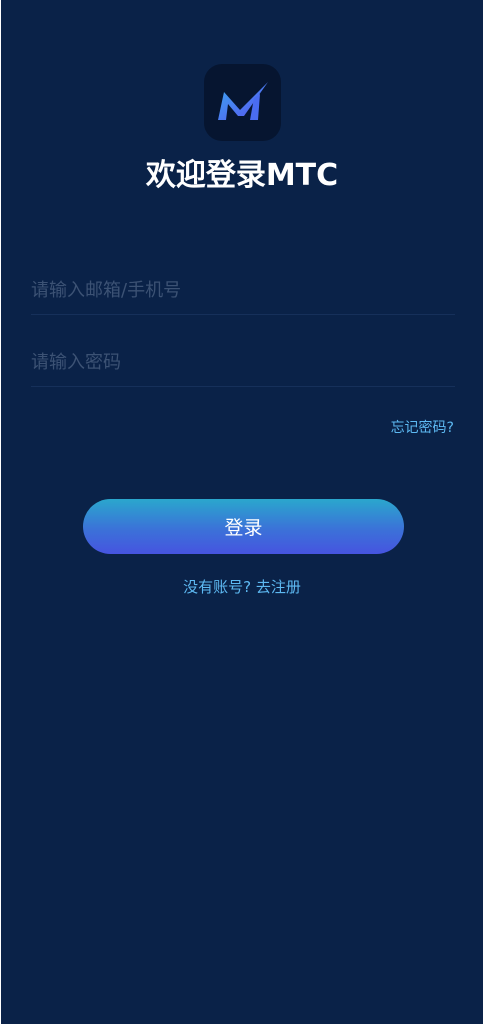 The width and height of the screenshot is (484, 1024). Describe the element at coordinates (243, 290) in the screenshot. I see `email-phone-input` at that location.